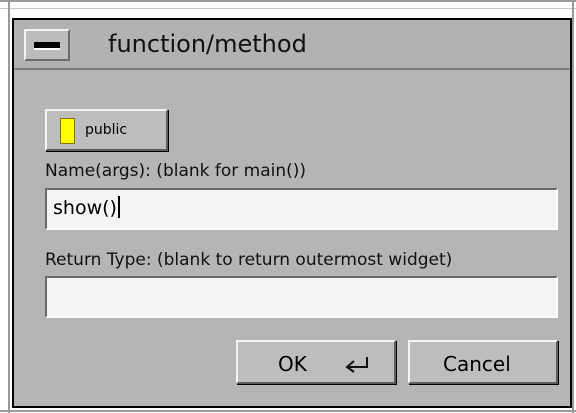 This screenshot has width=576, height=413. What do you see at coordinates (301, 297) in the screenshot?
I see `return-type-input` at bounding box center [301, 297].